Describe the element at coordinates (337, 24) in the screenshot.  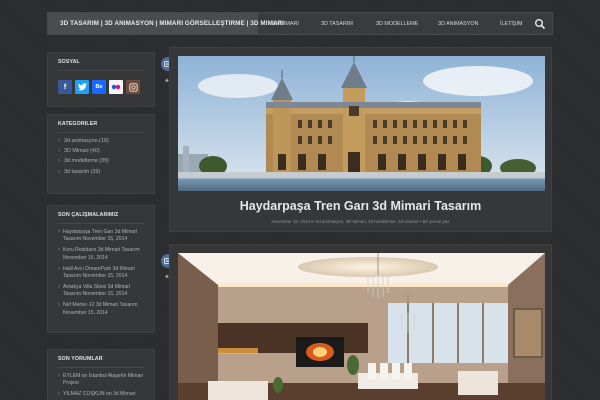
I see `nav-3d-tasarim: 3D TASARIM` at that location.